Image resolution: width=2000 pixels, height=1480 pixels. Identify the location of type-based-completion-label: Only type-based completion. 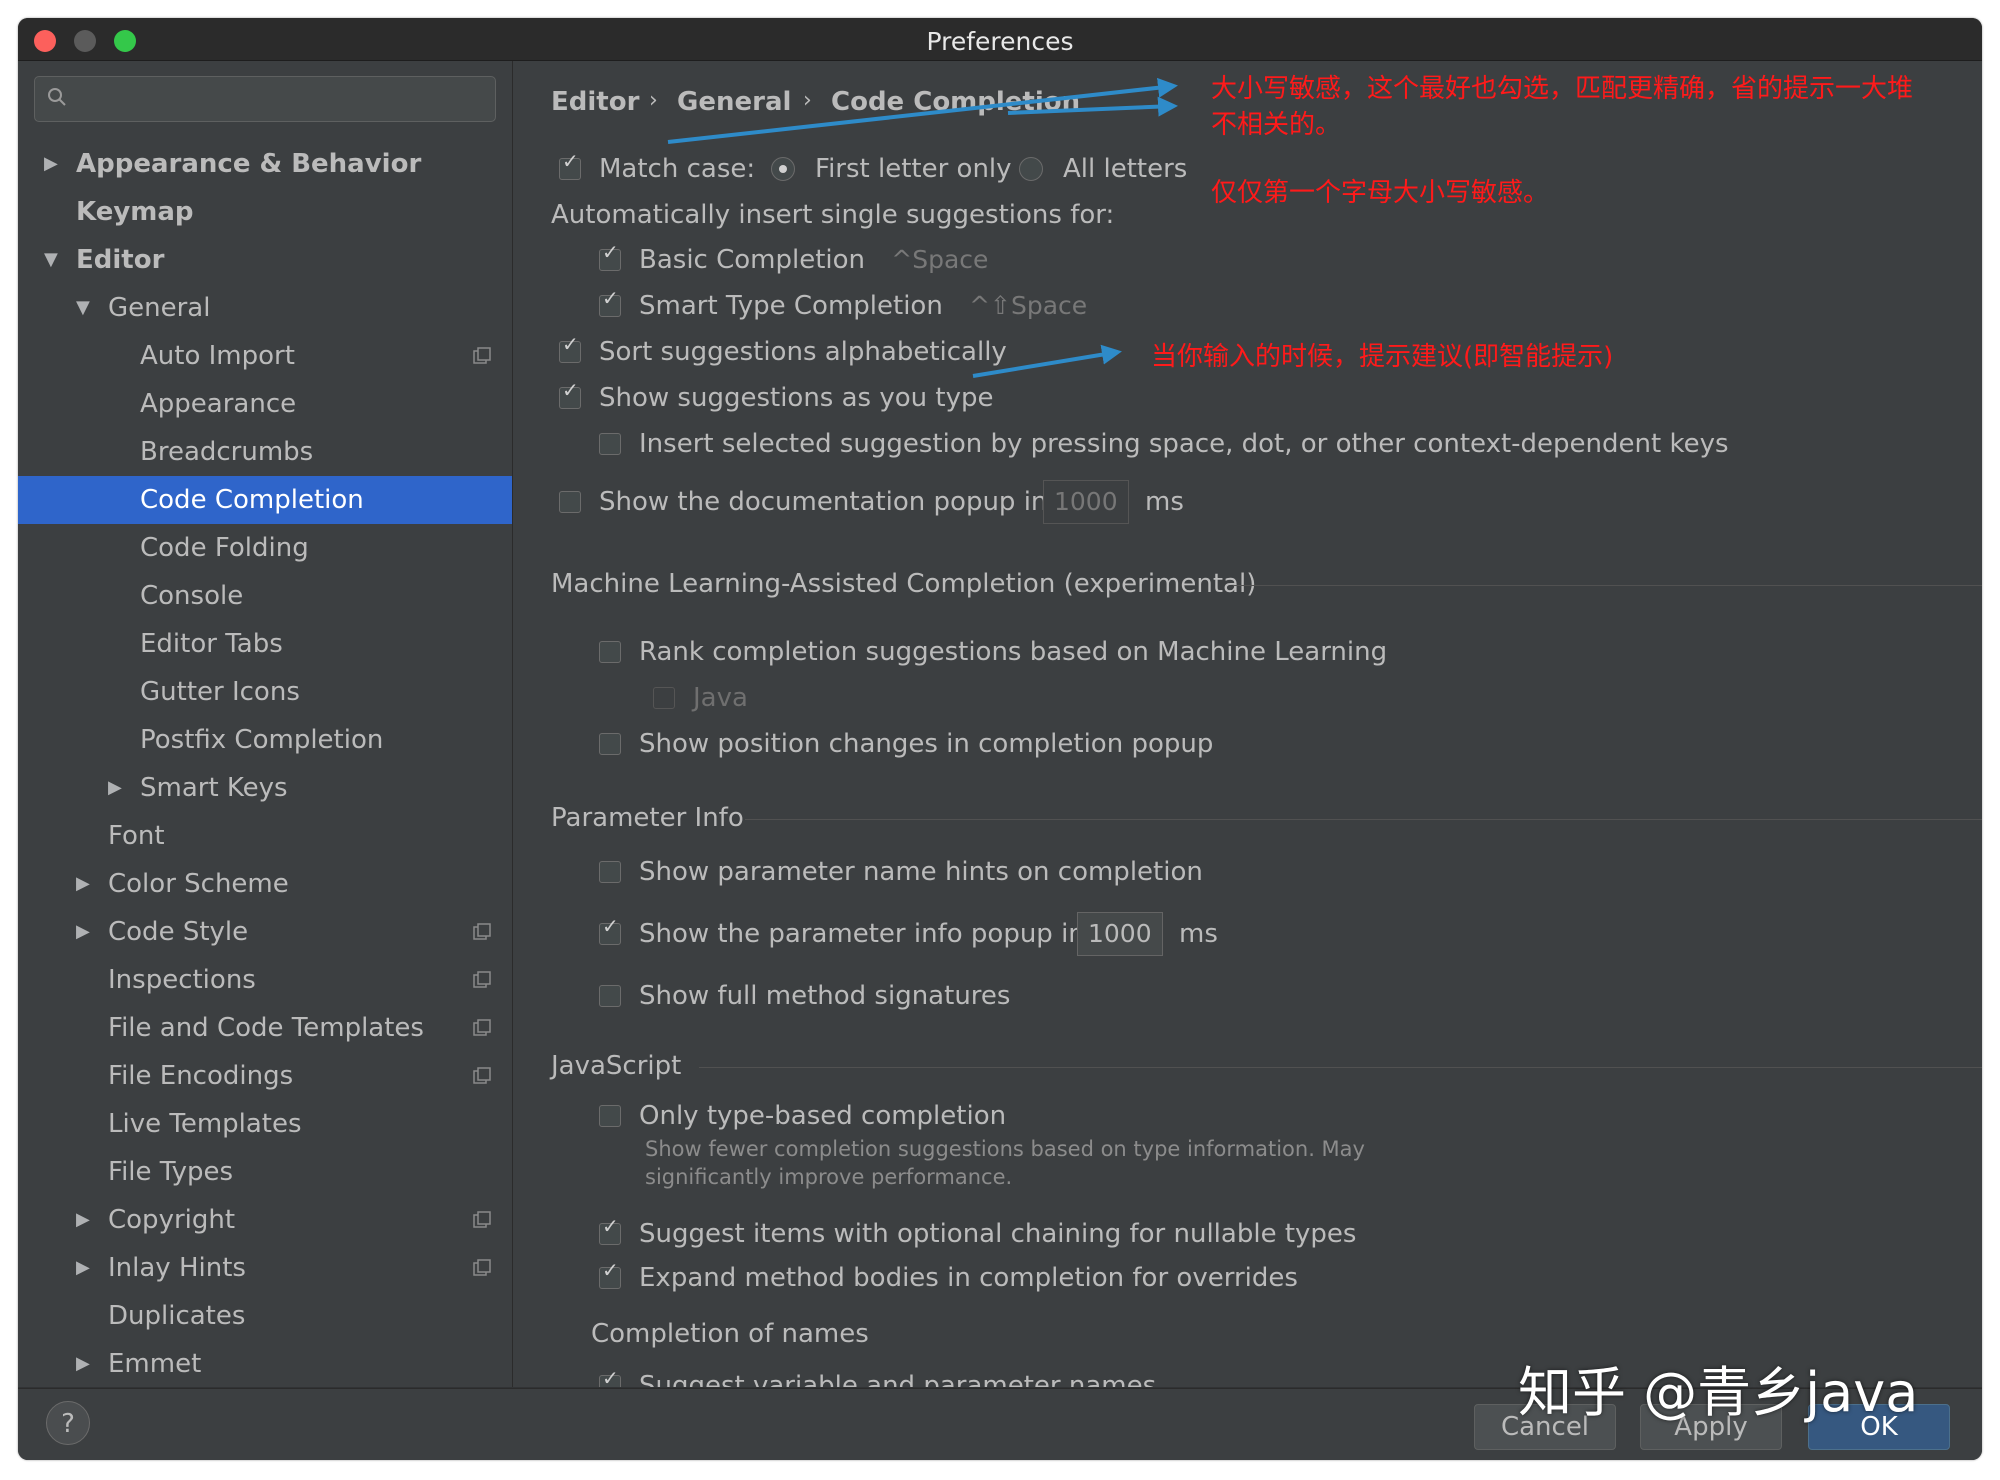
(823, 1116).